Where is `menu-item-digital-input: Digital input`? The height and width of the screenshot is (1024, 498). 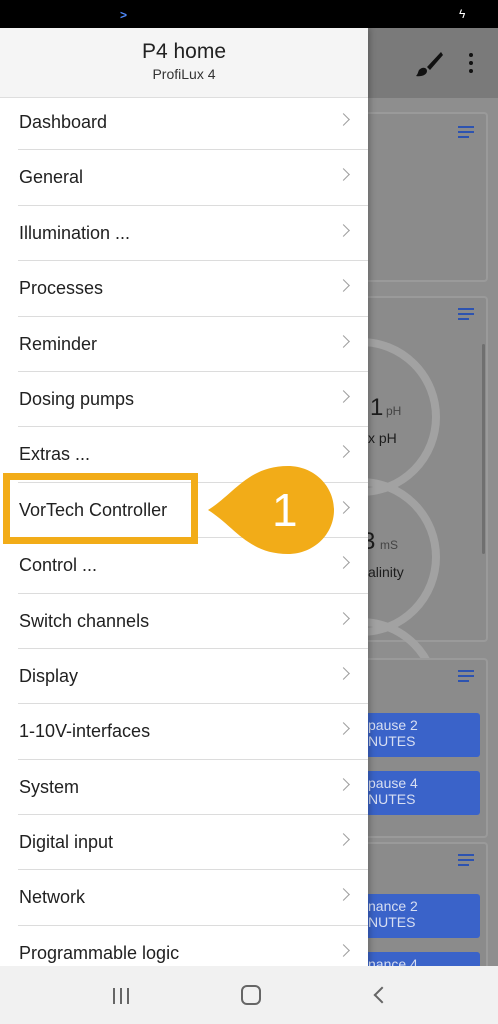
menu-item-digital-input: Digital input is located at coordinates (193, 843).